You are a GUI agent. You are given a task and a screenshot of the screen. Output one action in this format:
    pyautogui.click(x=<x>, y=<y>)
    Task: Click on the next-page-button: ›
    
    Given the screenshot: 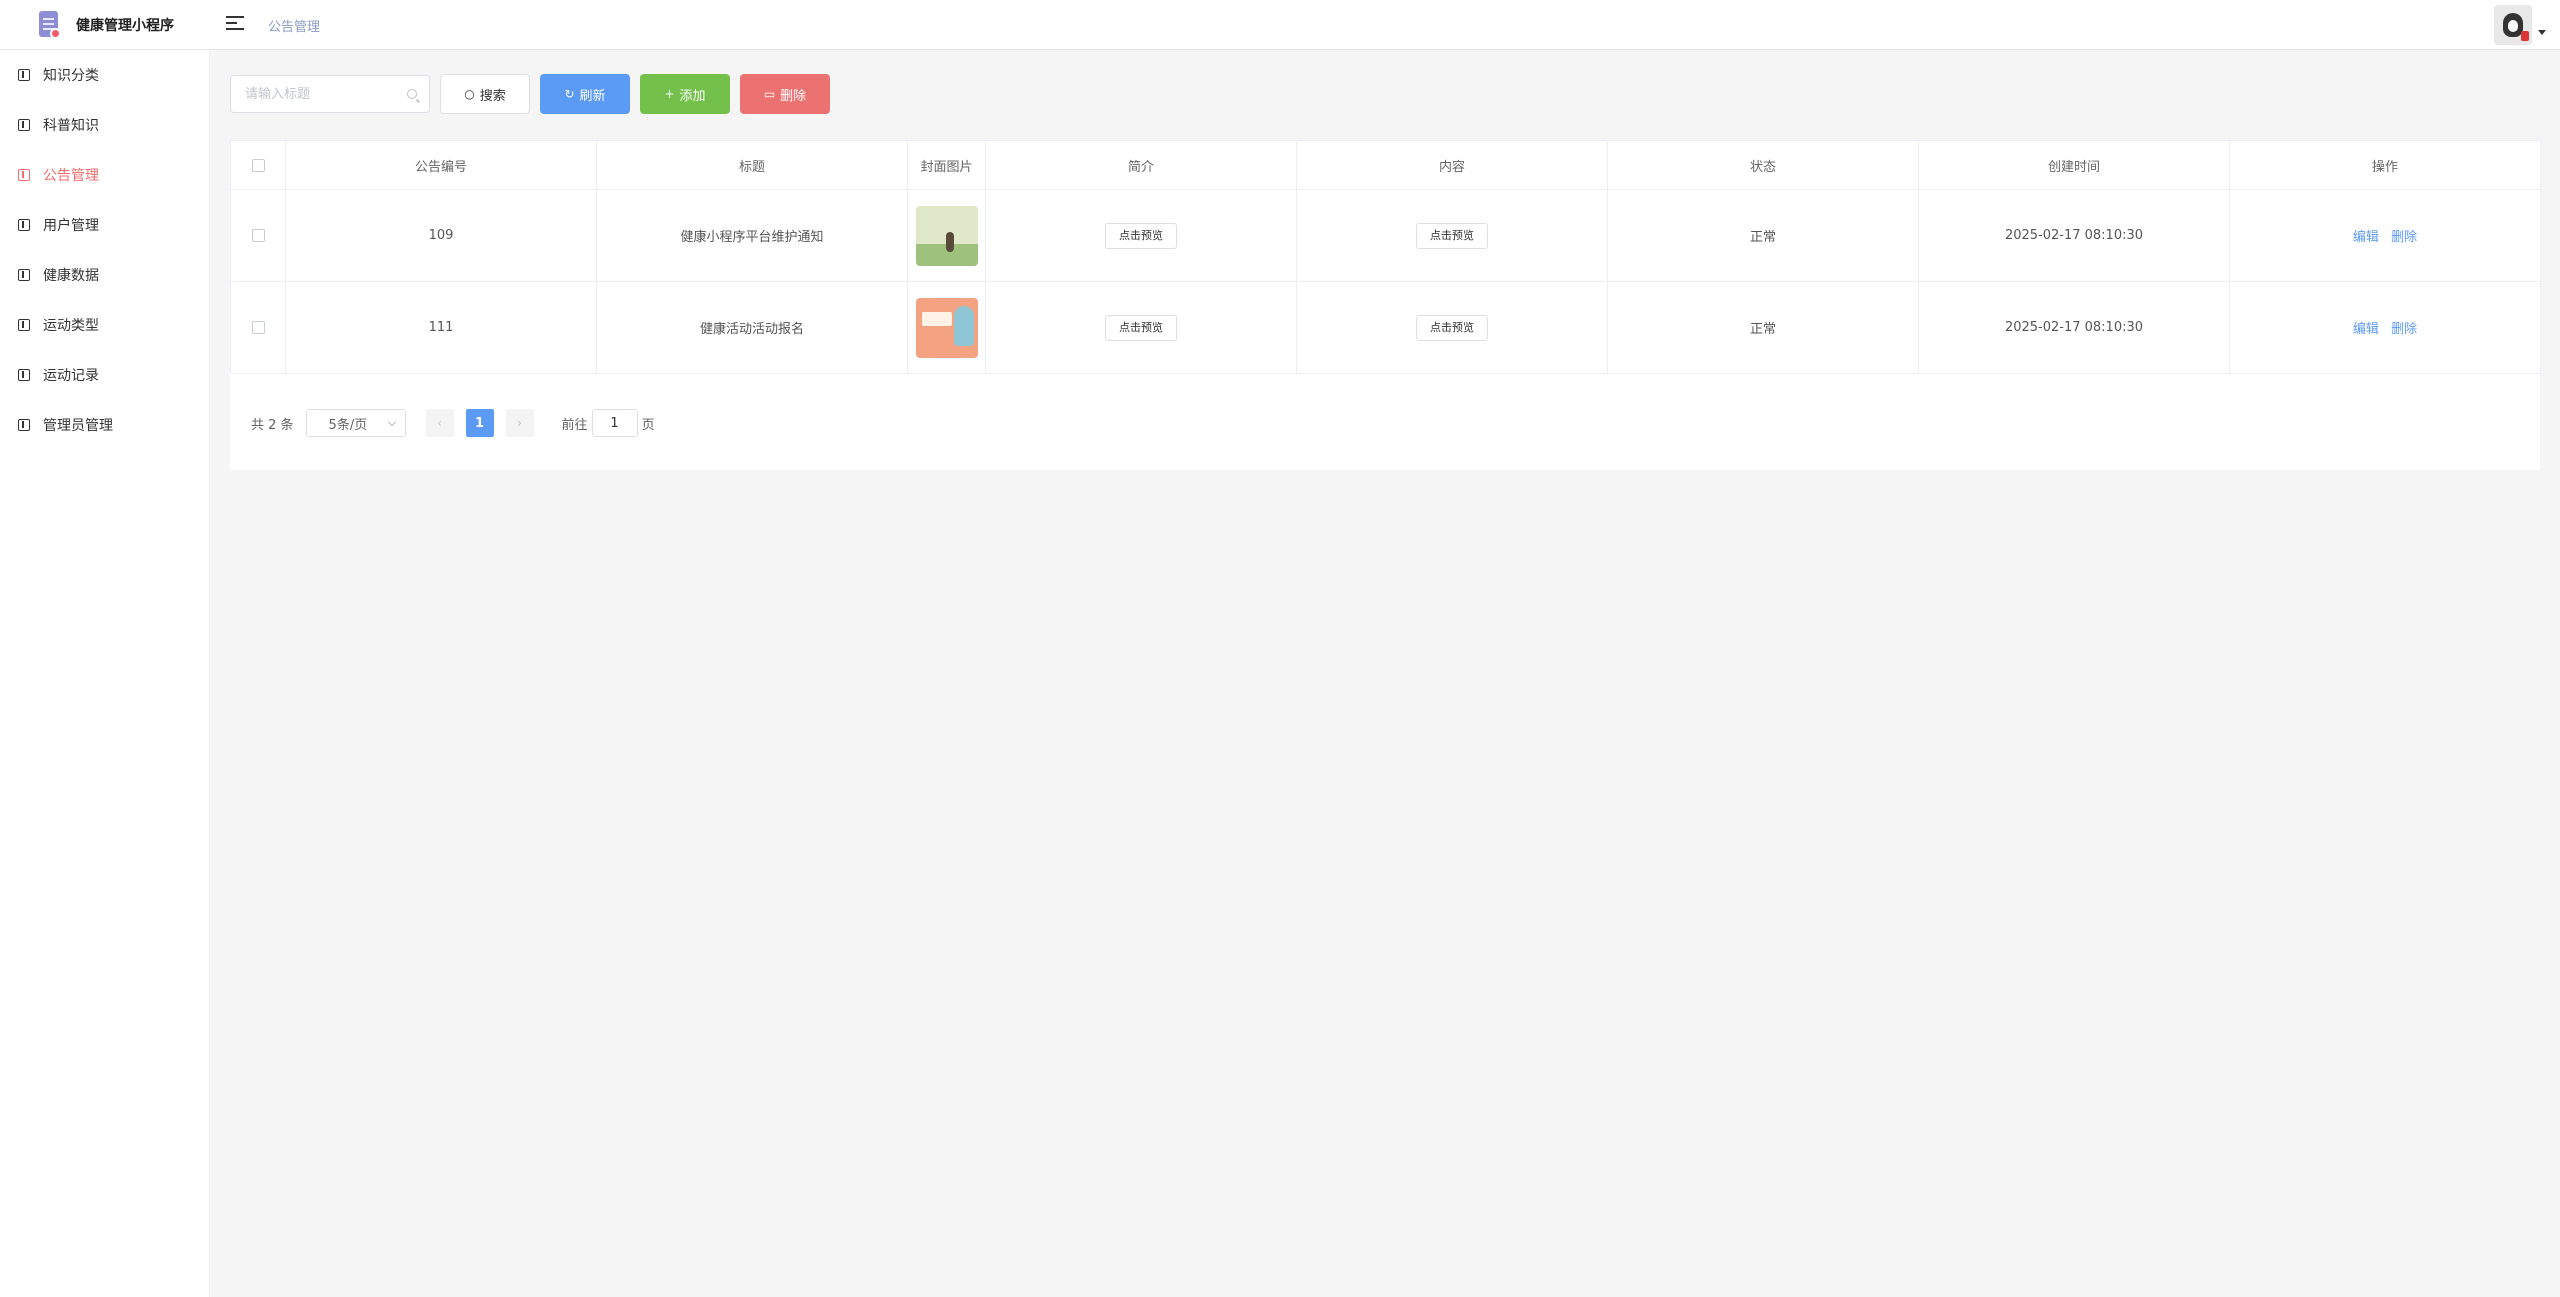 What is the action you would take?
    pyautogui.click(x=519, y=423)
    